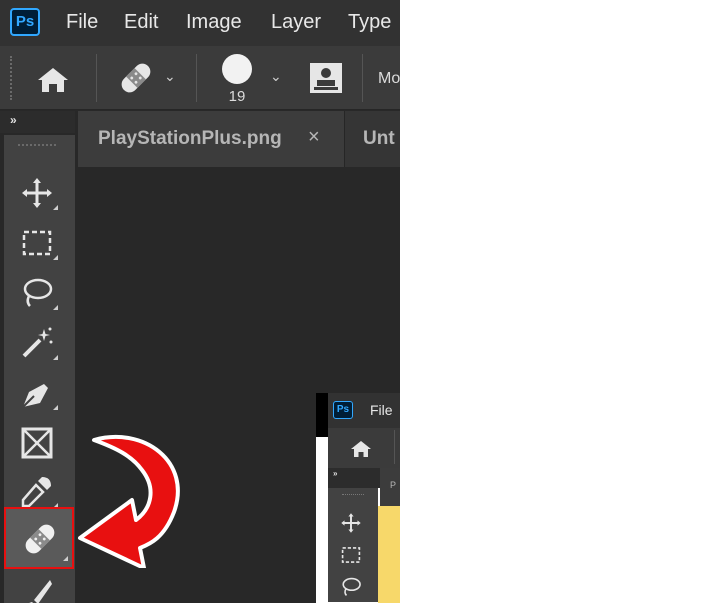 The height and width of the screenshot is (603, 720). I want to click on thumb-move-tool-icon, so click(351, 525).